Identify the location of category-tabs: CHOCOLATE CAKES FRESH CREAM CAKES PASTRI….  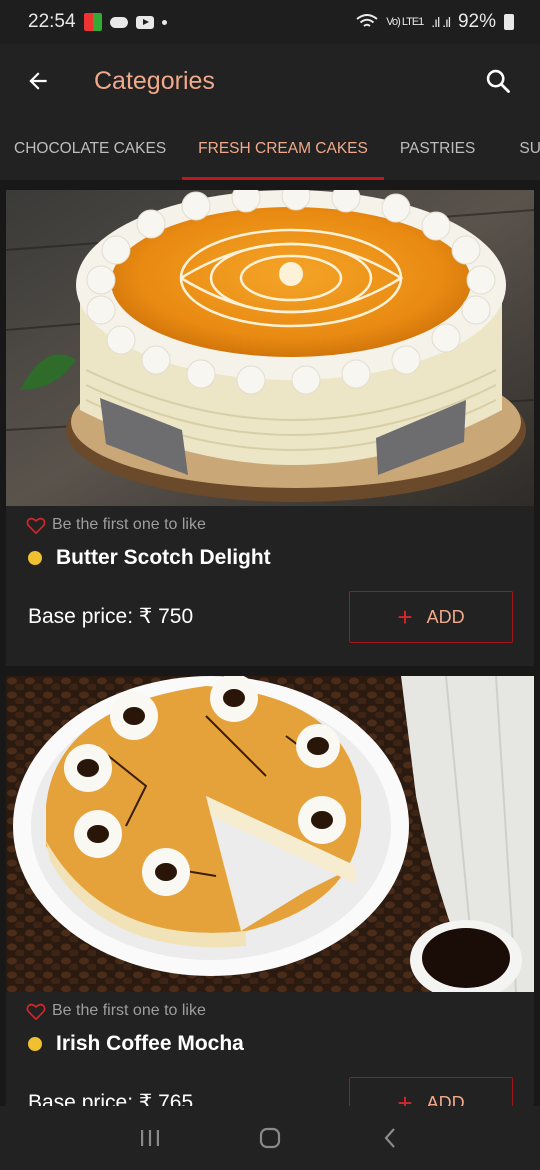
(270, 149).